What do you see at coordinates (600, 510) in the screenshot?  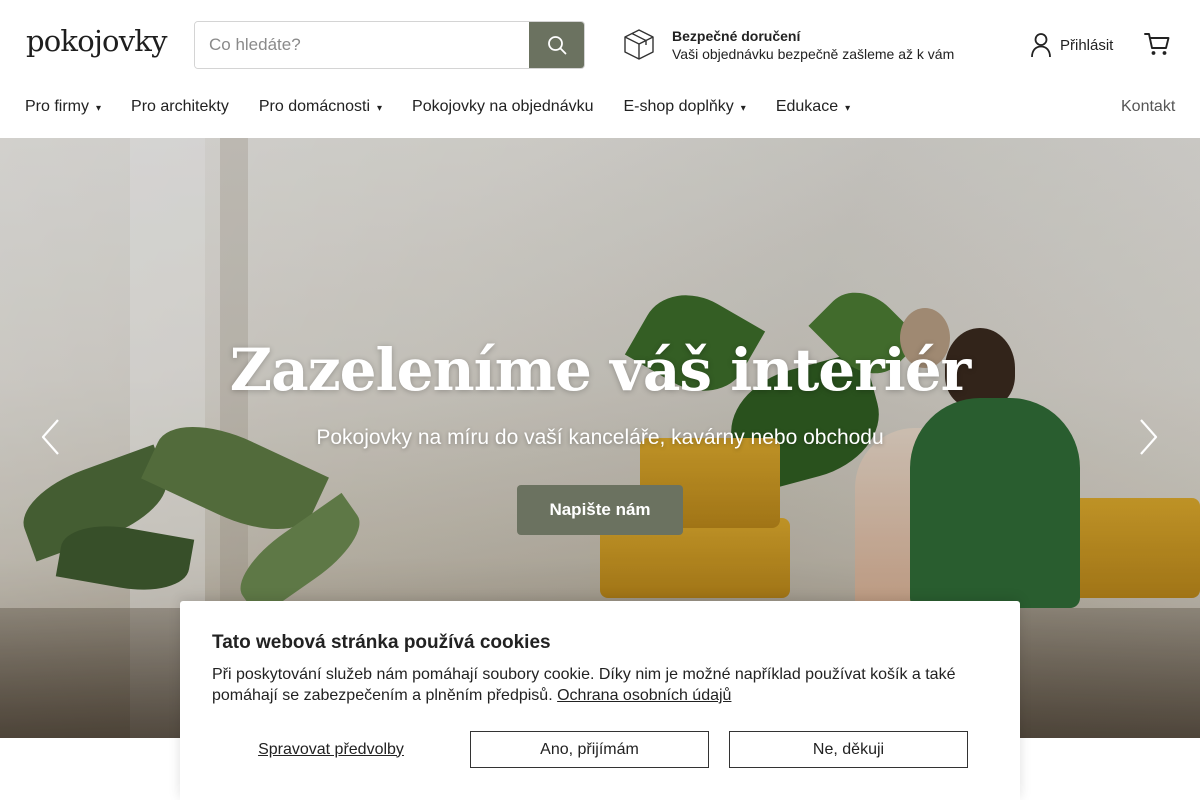 I see `hero-cta-button: Napište nám` at bounding box center [600, 510].